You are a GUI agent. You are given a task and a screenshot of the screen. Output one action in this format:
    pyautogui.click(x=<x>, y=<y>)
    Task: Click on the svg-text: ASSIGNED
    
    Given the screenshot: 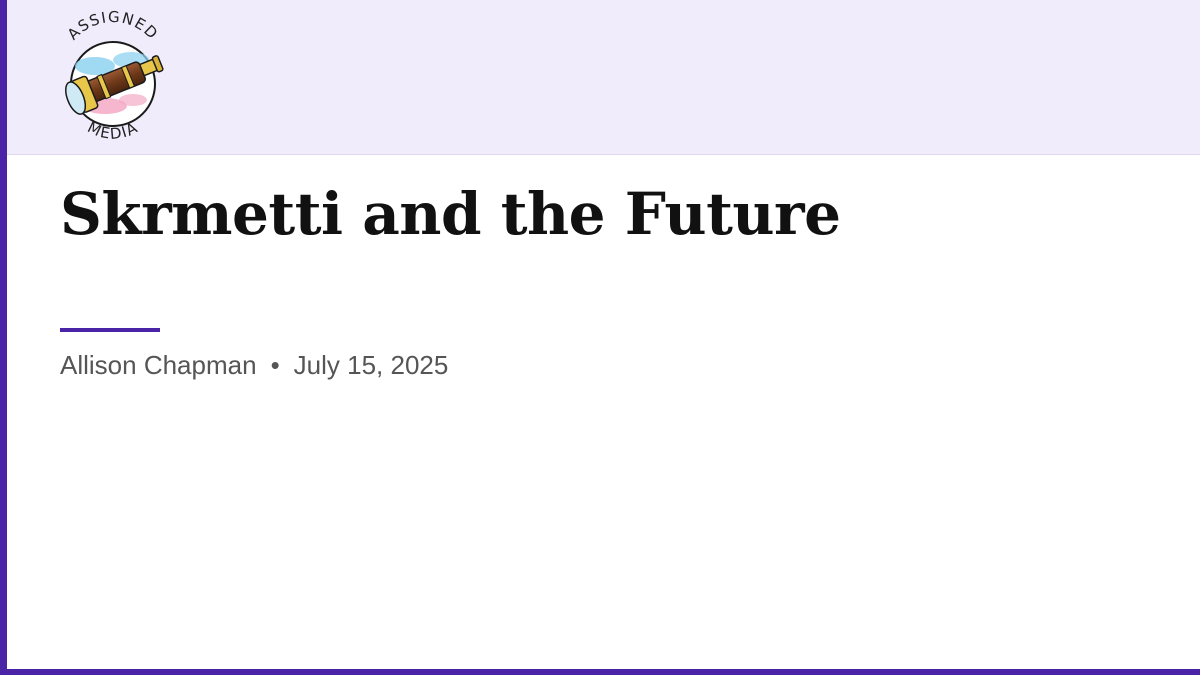 What is the action you would take?
    pyautogui.click(x=113, y=26)
    